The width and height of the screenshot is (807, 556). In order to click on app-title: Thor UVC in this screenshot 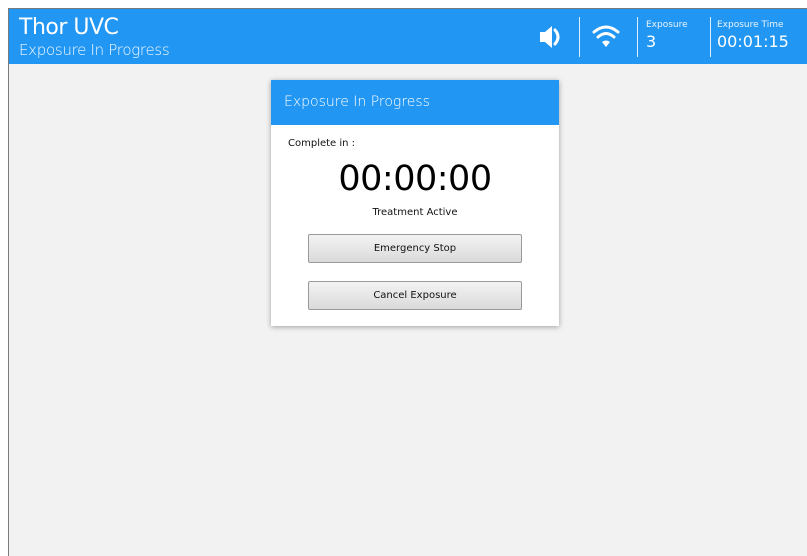, I will do `click(69, 27)`.